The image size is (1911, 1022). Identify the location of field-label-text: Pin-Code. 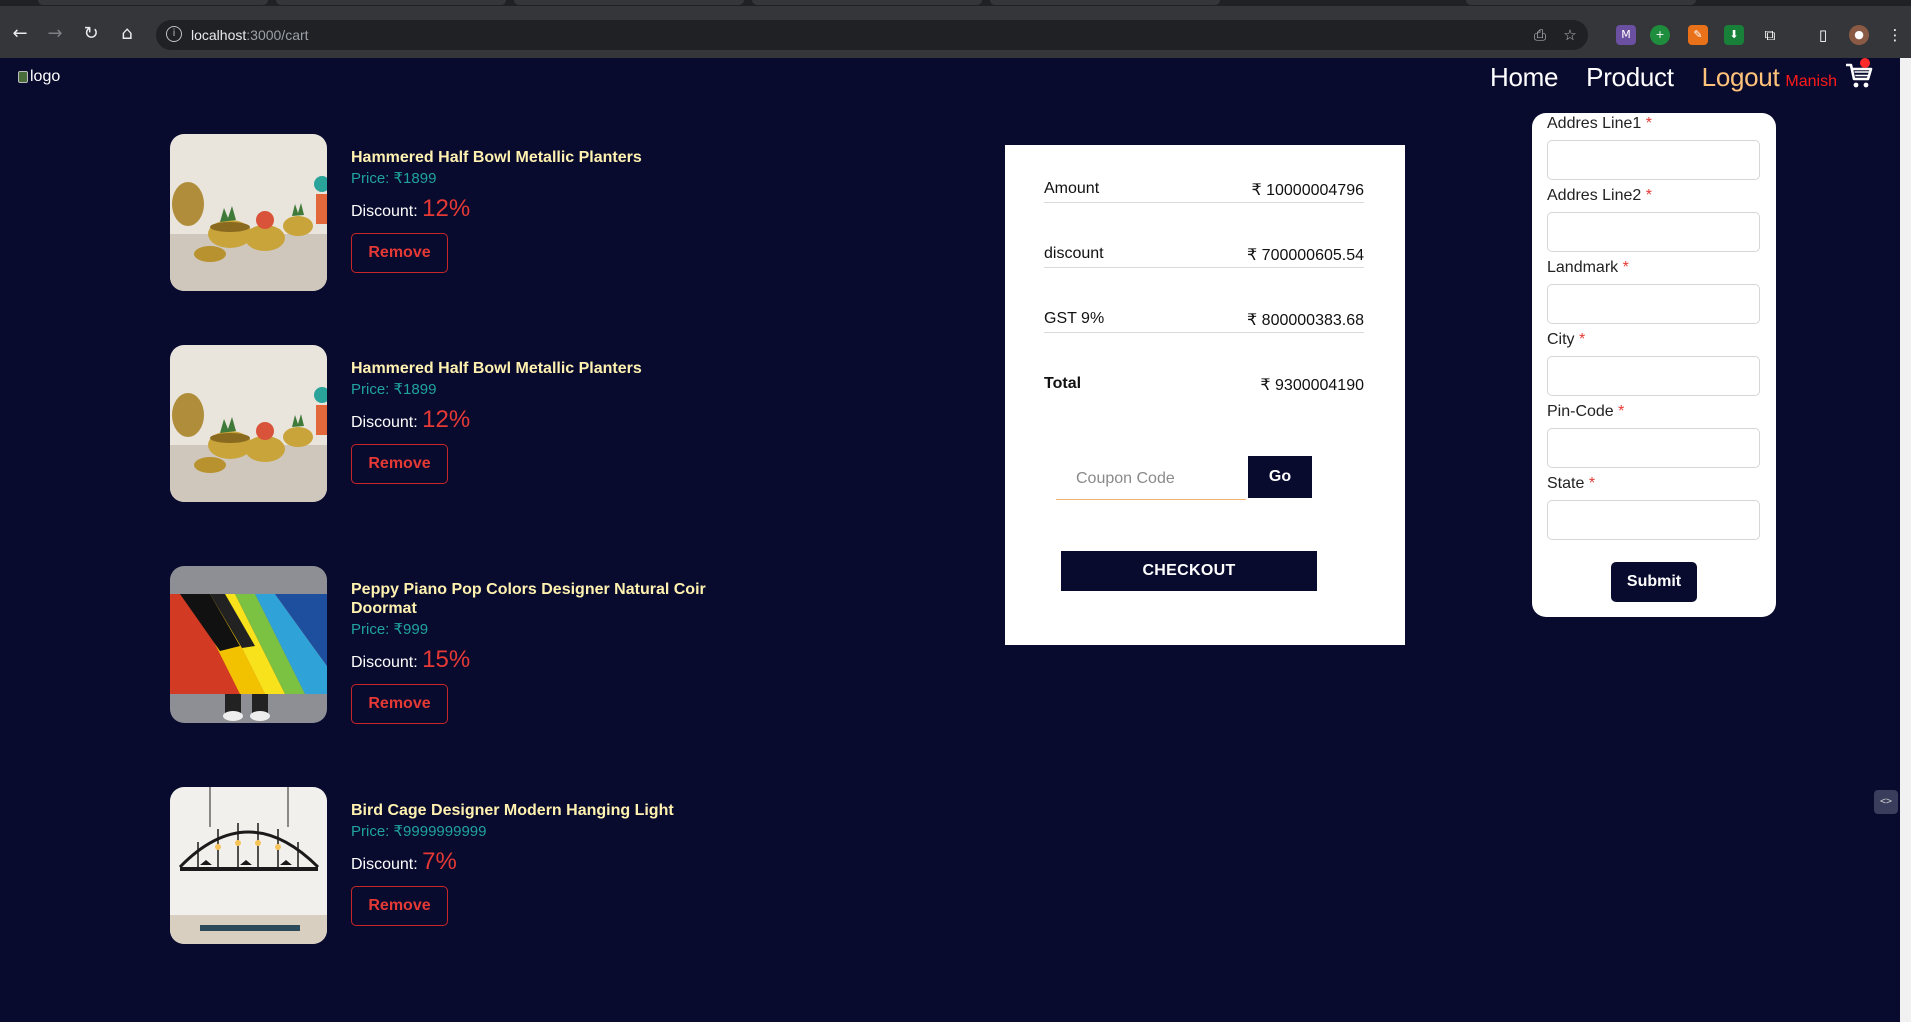
(1580, 411).